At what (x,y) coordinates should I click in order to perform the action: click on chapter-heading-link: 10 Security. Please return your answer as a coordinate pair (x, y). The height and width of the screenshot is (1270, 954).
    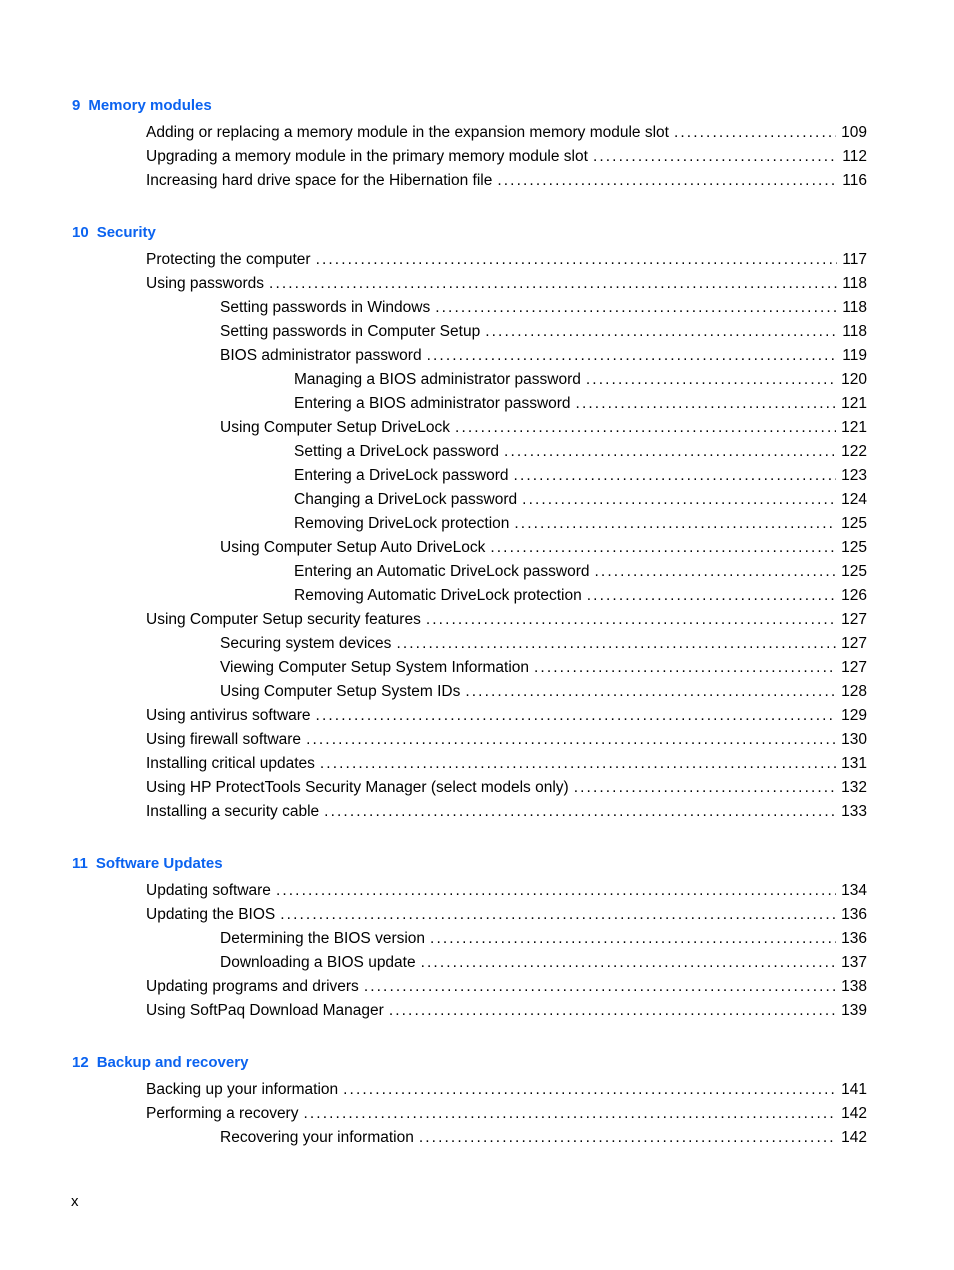
    Looking at the image, I should click on (469, 233).